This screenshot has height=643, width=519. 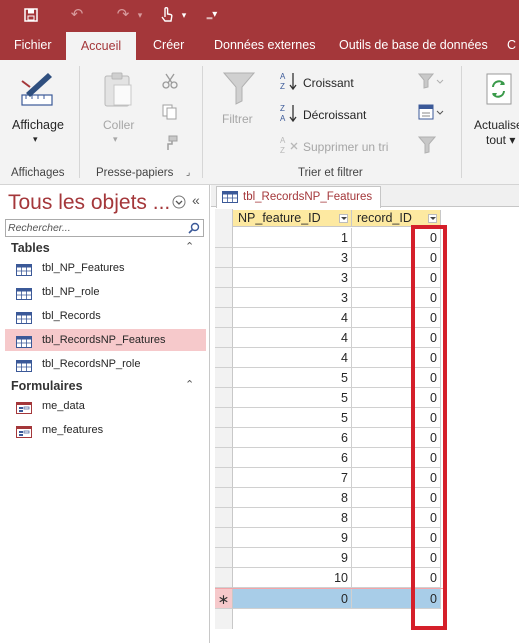 What do you see at coordinates (239, 89) in the screenshot?
I see `filter-icon` at bounding box center [239, 89].